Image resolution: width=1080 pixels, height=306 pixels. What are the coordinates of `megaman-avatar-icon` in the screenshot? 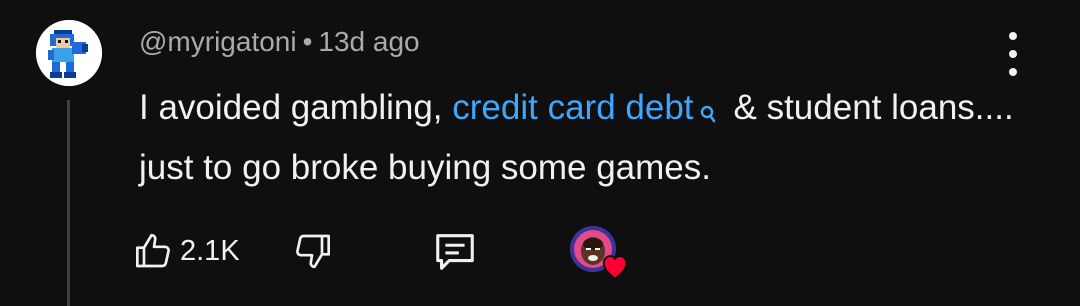 It's located at (69, 53).